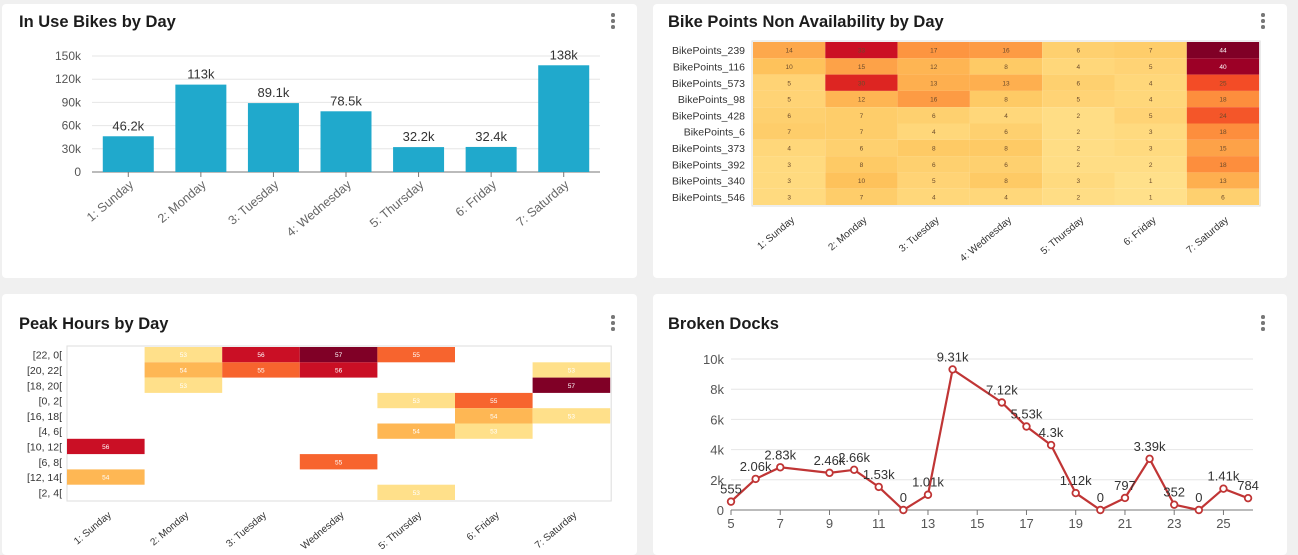  What do you see at coordinates (934, 83) in the screenshot?
I see `cell-label: 13` at bounding box center [934, 83].